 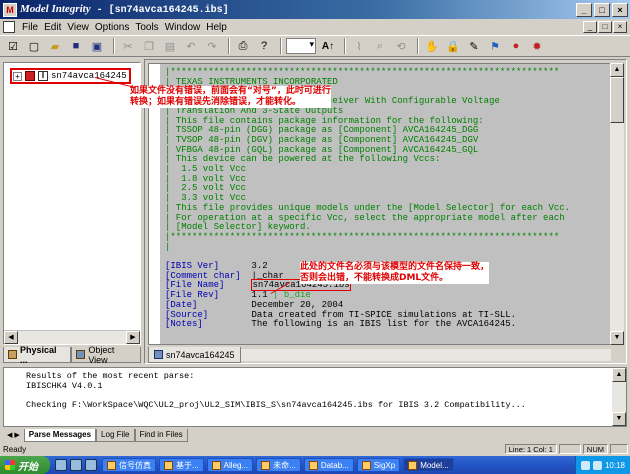 What do you see at coordinates (133, 337) in the screenshot?
I see `scroll-right-icon: ▶` at bounding box center [133, 337].